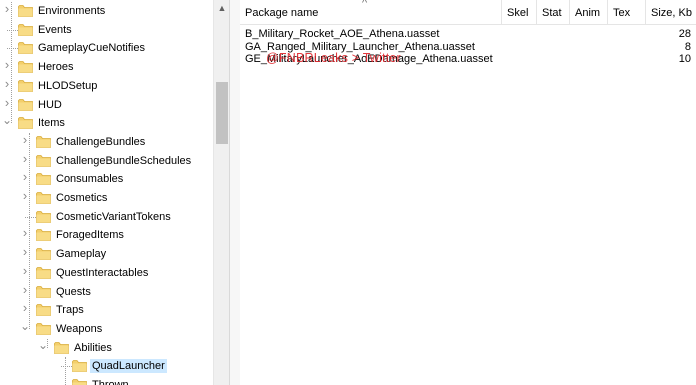  I want to click on tree-item-quests: › Quests, so click(106, 292).